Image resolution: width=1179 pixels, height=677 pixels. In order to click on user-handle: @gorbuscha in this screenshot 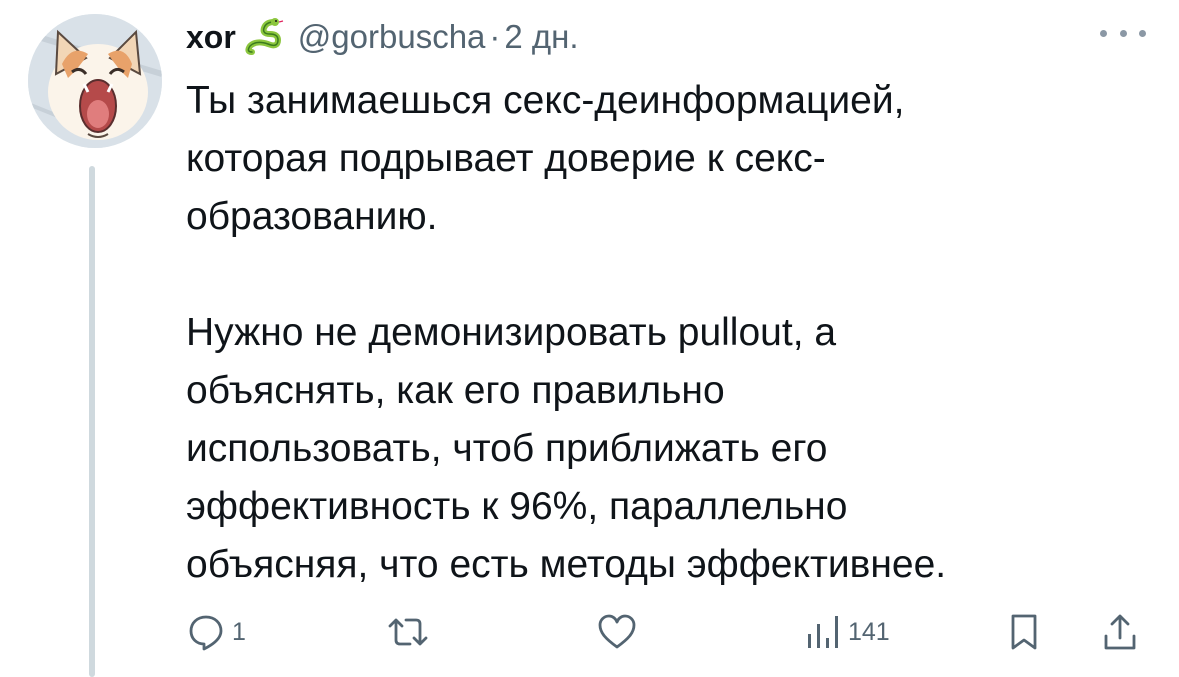, I will do `click(392, 37)`.